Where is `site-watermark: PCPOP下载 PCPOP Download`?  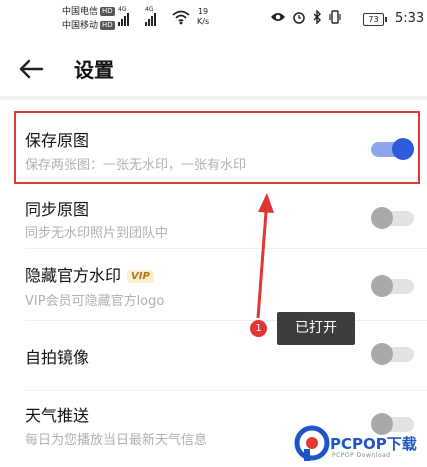
site-watermark: PCPOP下载 PCPOP Download is located at coordinates (359, 445).